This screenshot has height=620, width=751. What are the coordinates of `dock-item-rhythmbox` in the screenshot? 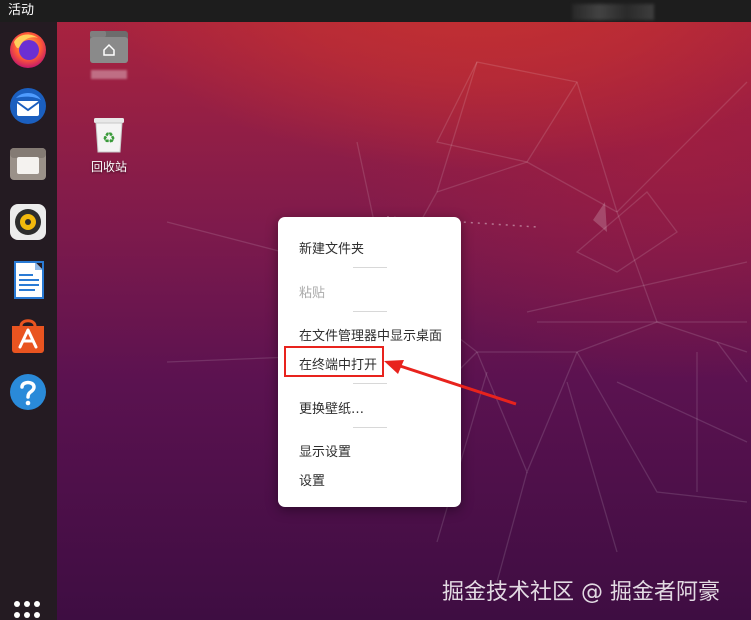 It's located at (28, 222).